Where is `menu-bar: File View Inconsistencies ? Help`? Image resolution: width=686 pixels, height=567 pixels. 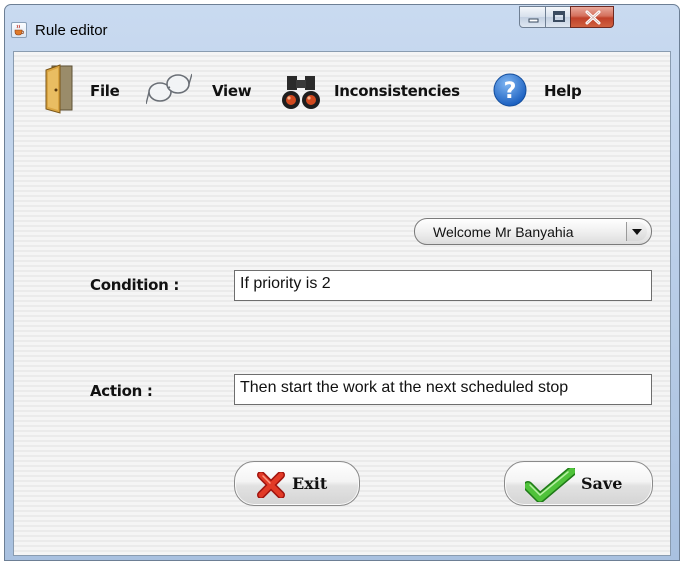 menu-bar: File View Inconsistencies ? Help is located at coordinates (342, 85).